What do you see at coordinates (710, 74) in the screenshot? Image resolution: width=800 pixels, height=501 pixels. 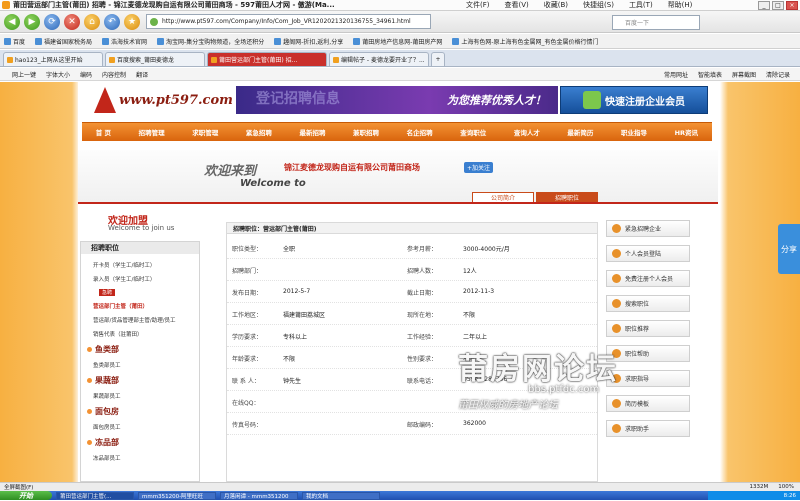 I see `toolbar-item: 智能填表` at bounding box center [710, 74].